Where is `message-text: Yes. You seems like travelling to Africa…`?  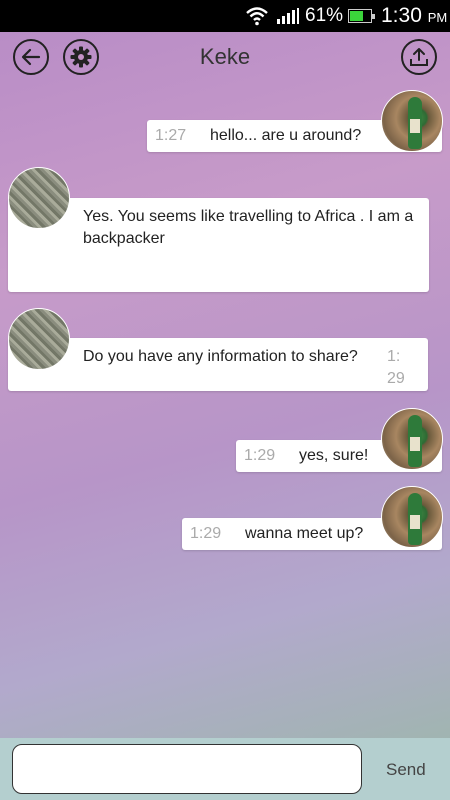 message-text: Yes. You seems like travelling to Africa… is located at coordinates (248, 227).